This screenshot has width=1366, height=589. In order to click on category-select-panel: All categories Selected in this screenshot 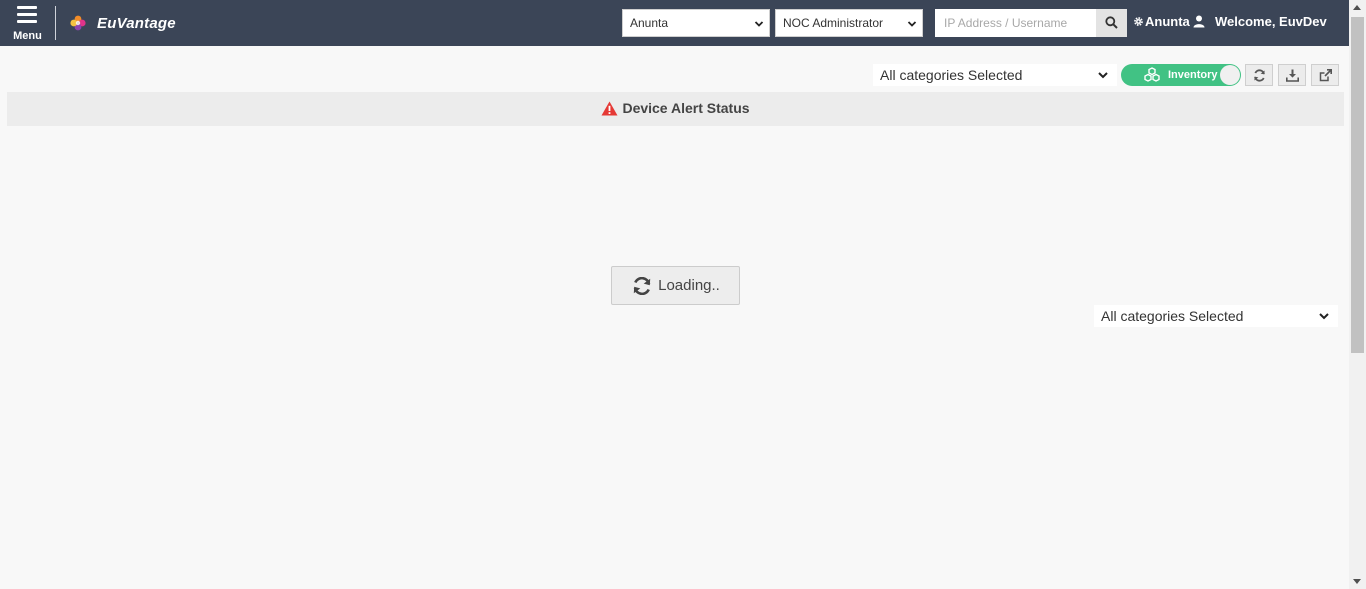, I will do `click(1216, 316)`.